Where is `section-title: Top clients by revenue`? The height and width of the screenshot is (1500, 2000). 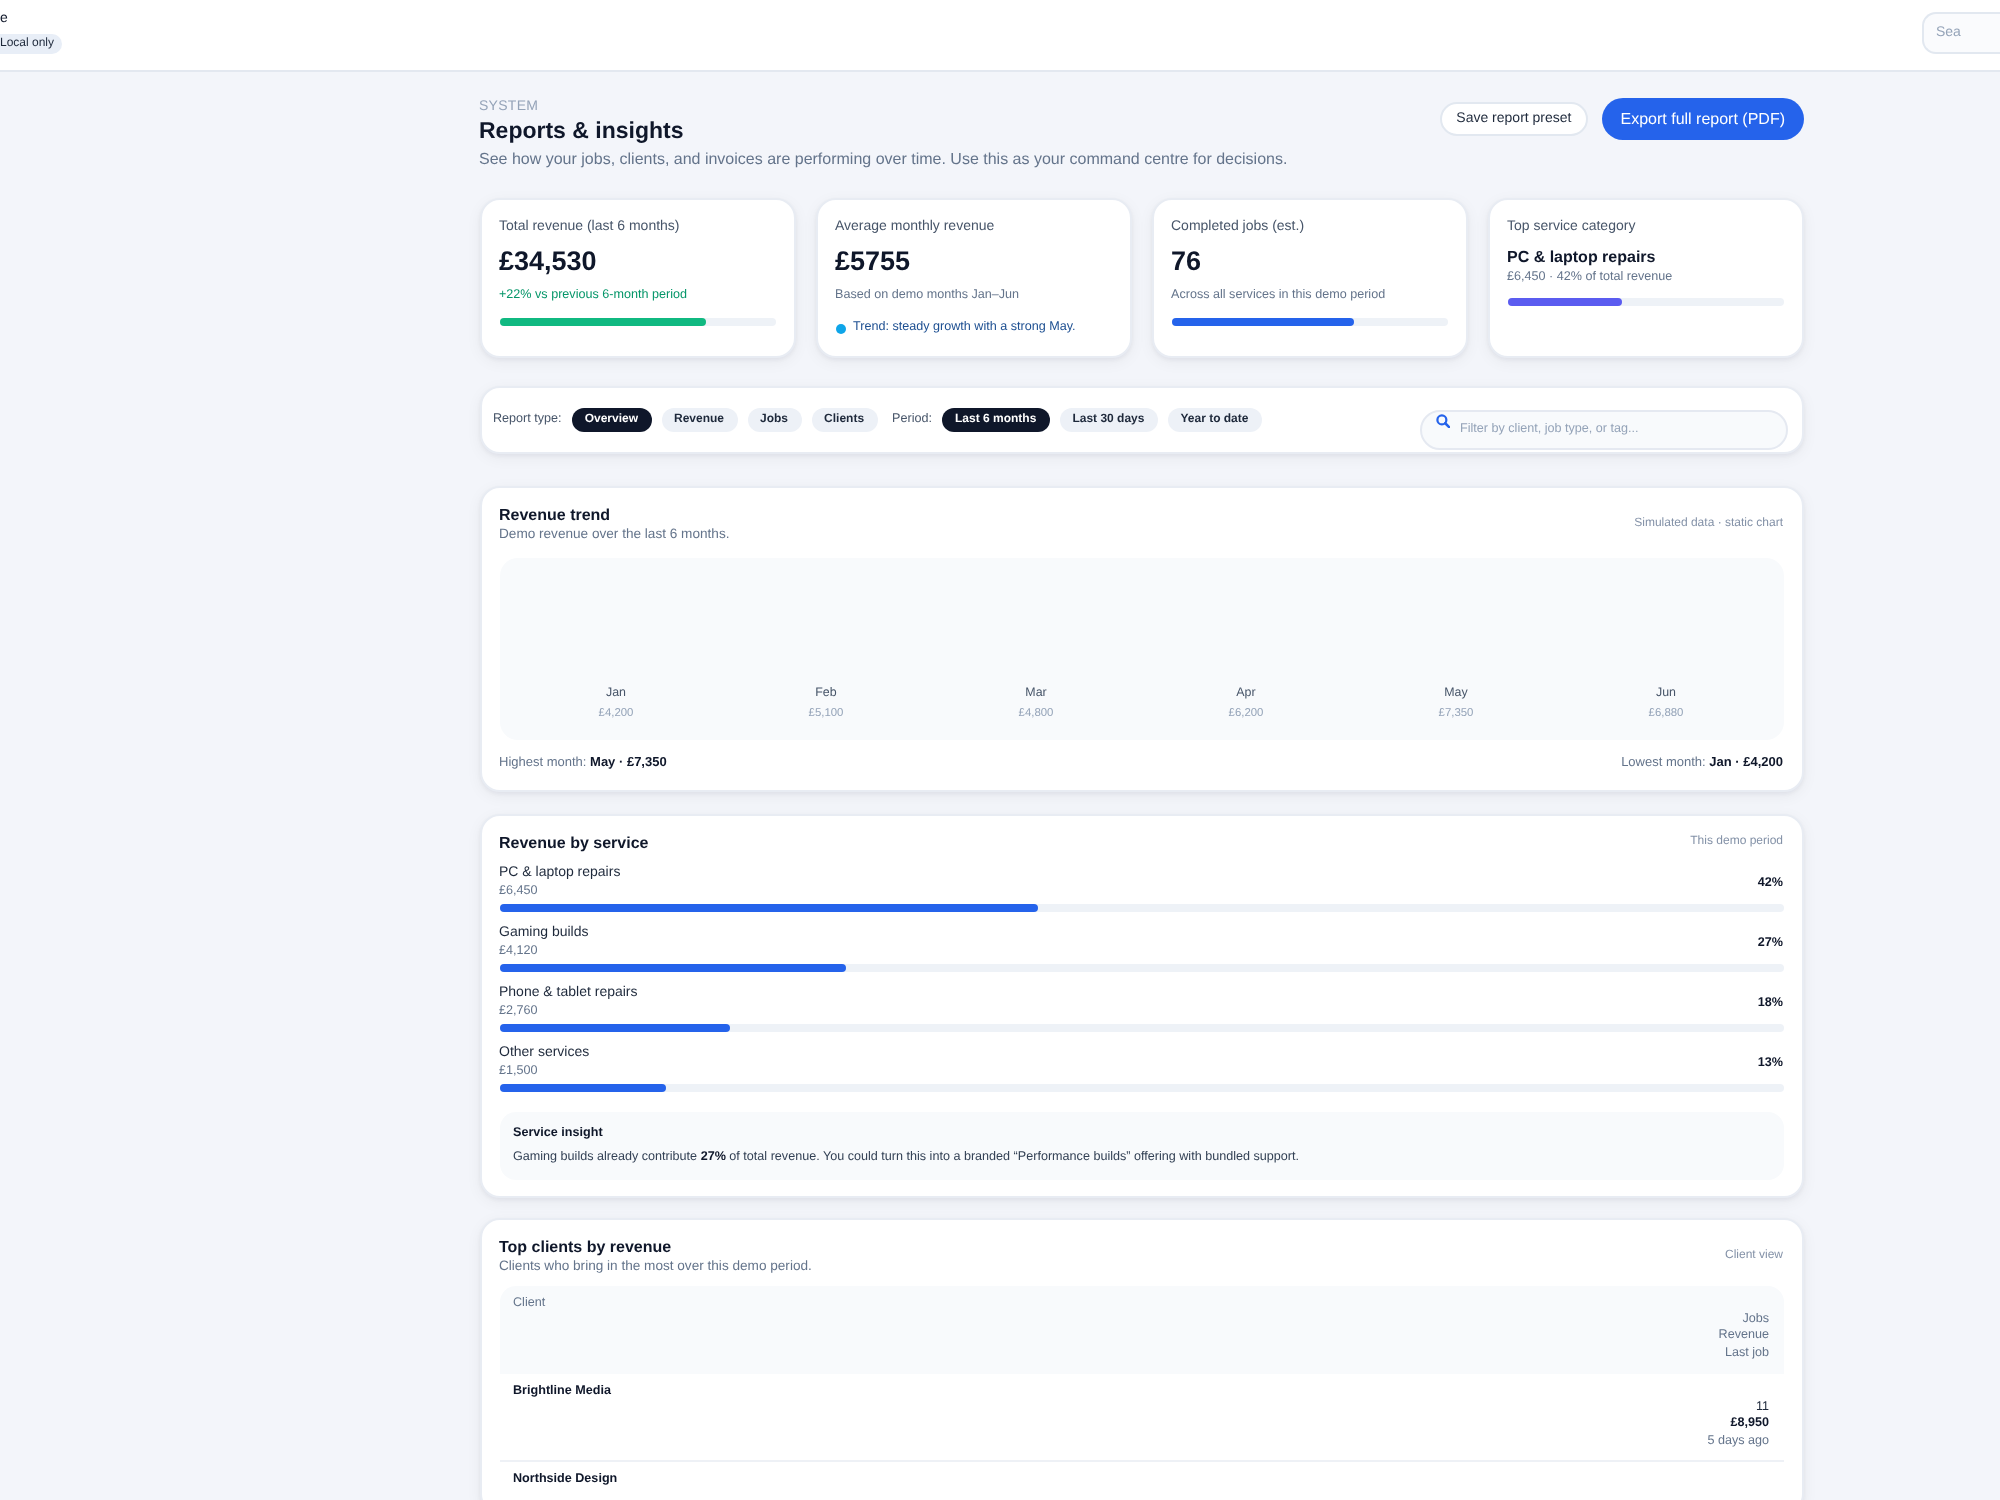
section-title: Top clients by revenue is located at coordinates (586, 1247).